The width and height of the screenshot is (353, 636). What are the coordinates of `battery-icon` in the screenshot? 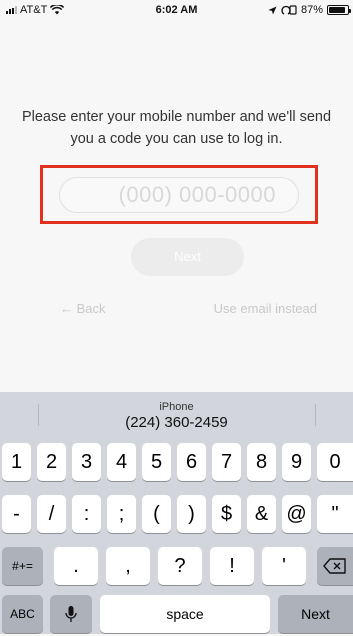 It's located at (339, 10).